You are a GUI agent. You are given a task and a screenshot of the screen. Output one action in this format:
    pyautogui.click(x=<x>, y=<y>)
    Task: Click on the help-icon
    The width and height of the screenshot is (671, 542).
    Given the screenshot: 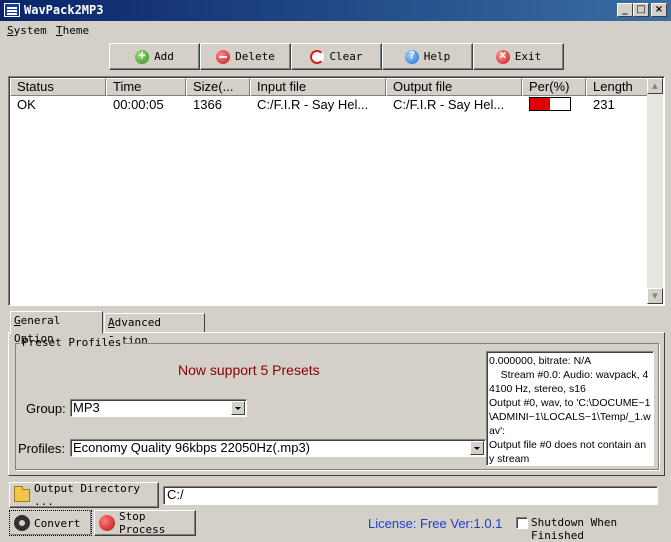 What is the action you would take?
    pyautogui.click(x=411, y=56)
    